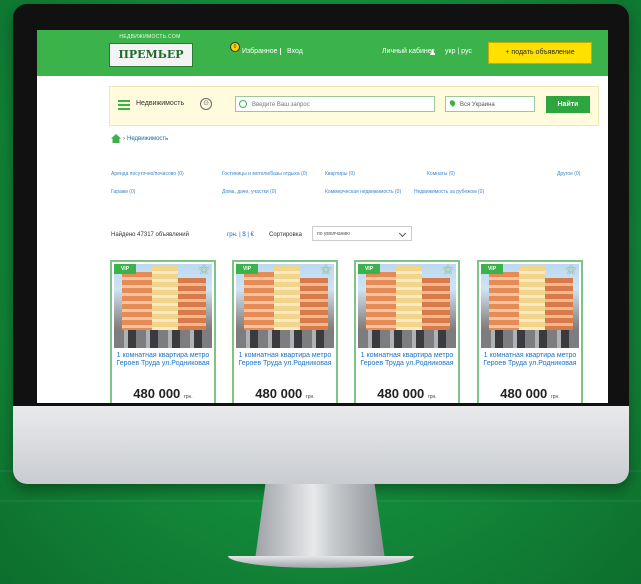 The width and height of the screenshot is (641, 584). I want to click on monitor-base, so click(321, 562).